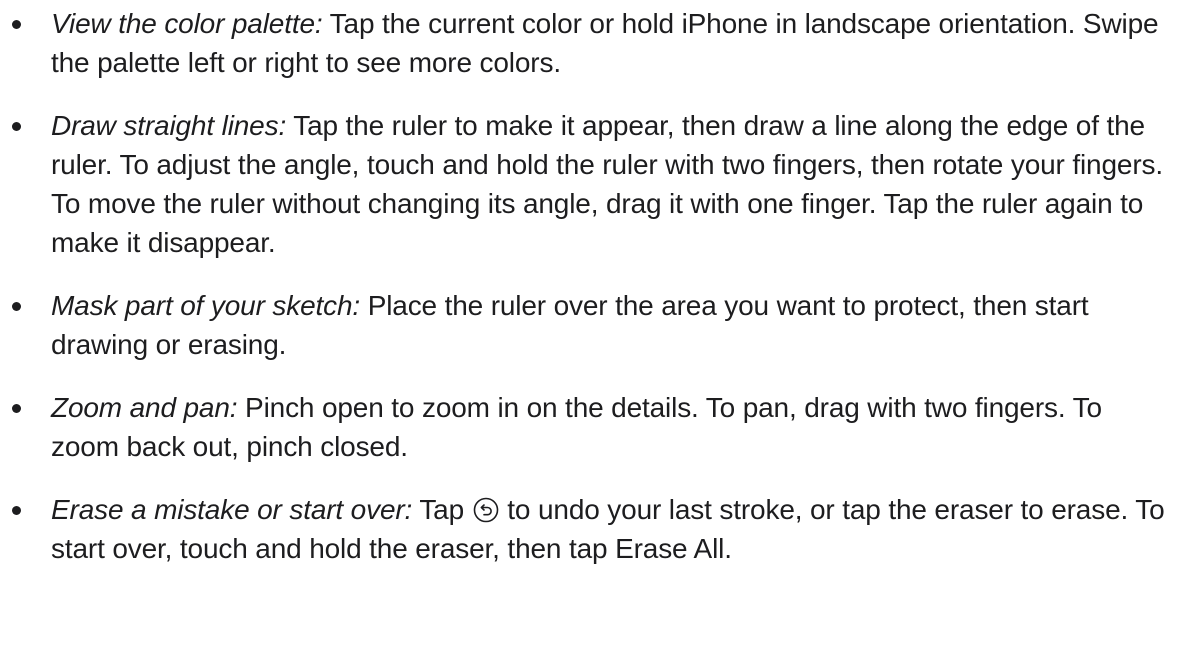 Image resolution: width=1178 pixels, height=650 pixels. Describe the element at coordinates (206, 305) in the screenshot. I see `item-term: Mask part of your sketch:` at that location.